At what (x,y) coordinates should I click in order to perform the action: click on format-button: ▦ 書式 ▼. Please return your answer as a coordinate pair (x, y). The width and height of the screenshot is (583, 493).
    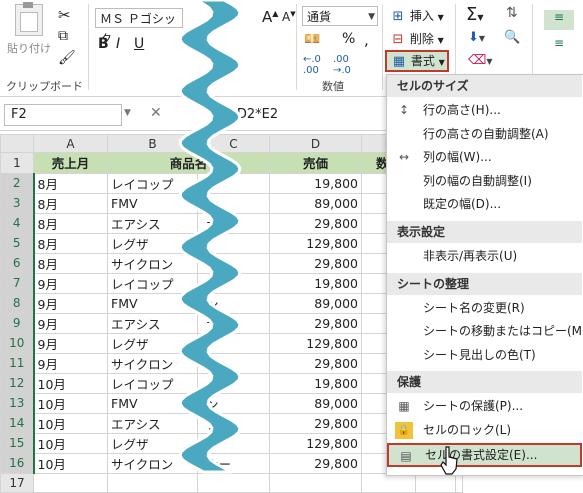
    Looking at the image, I should click on (417, 61).